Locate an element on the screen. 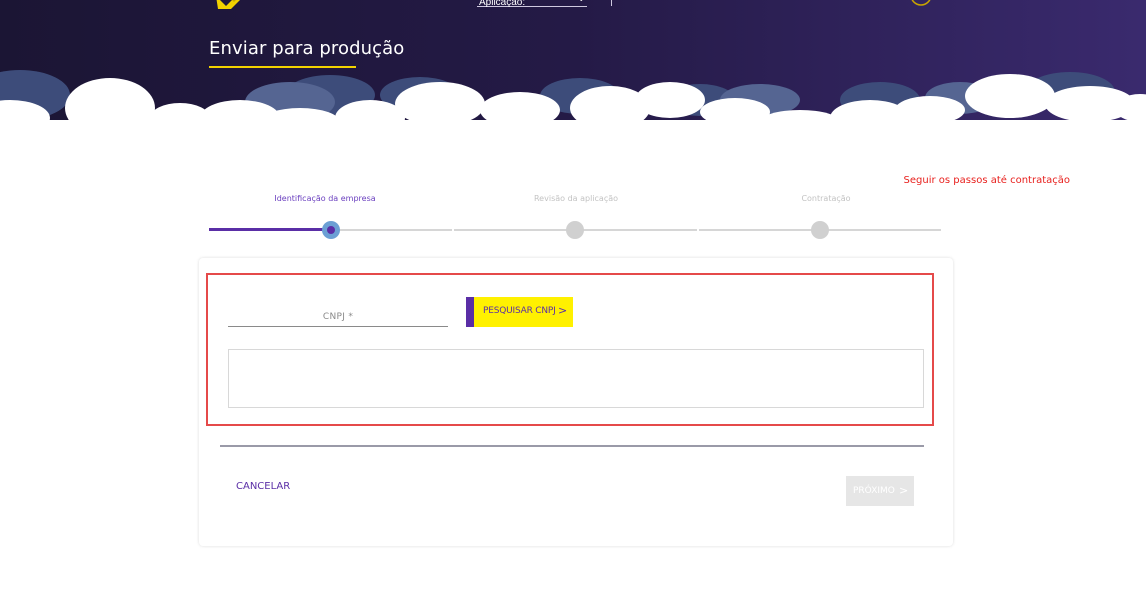  step-dot-contratacao is located at coordinates (820, 230).